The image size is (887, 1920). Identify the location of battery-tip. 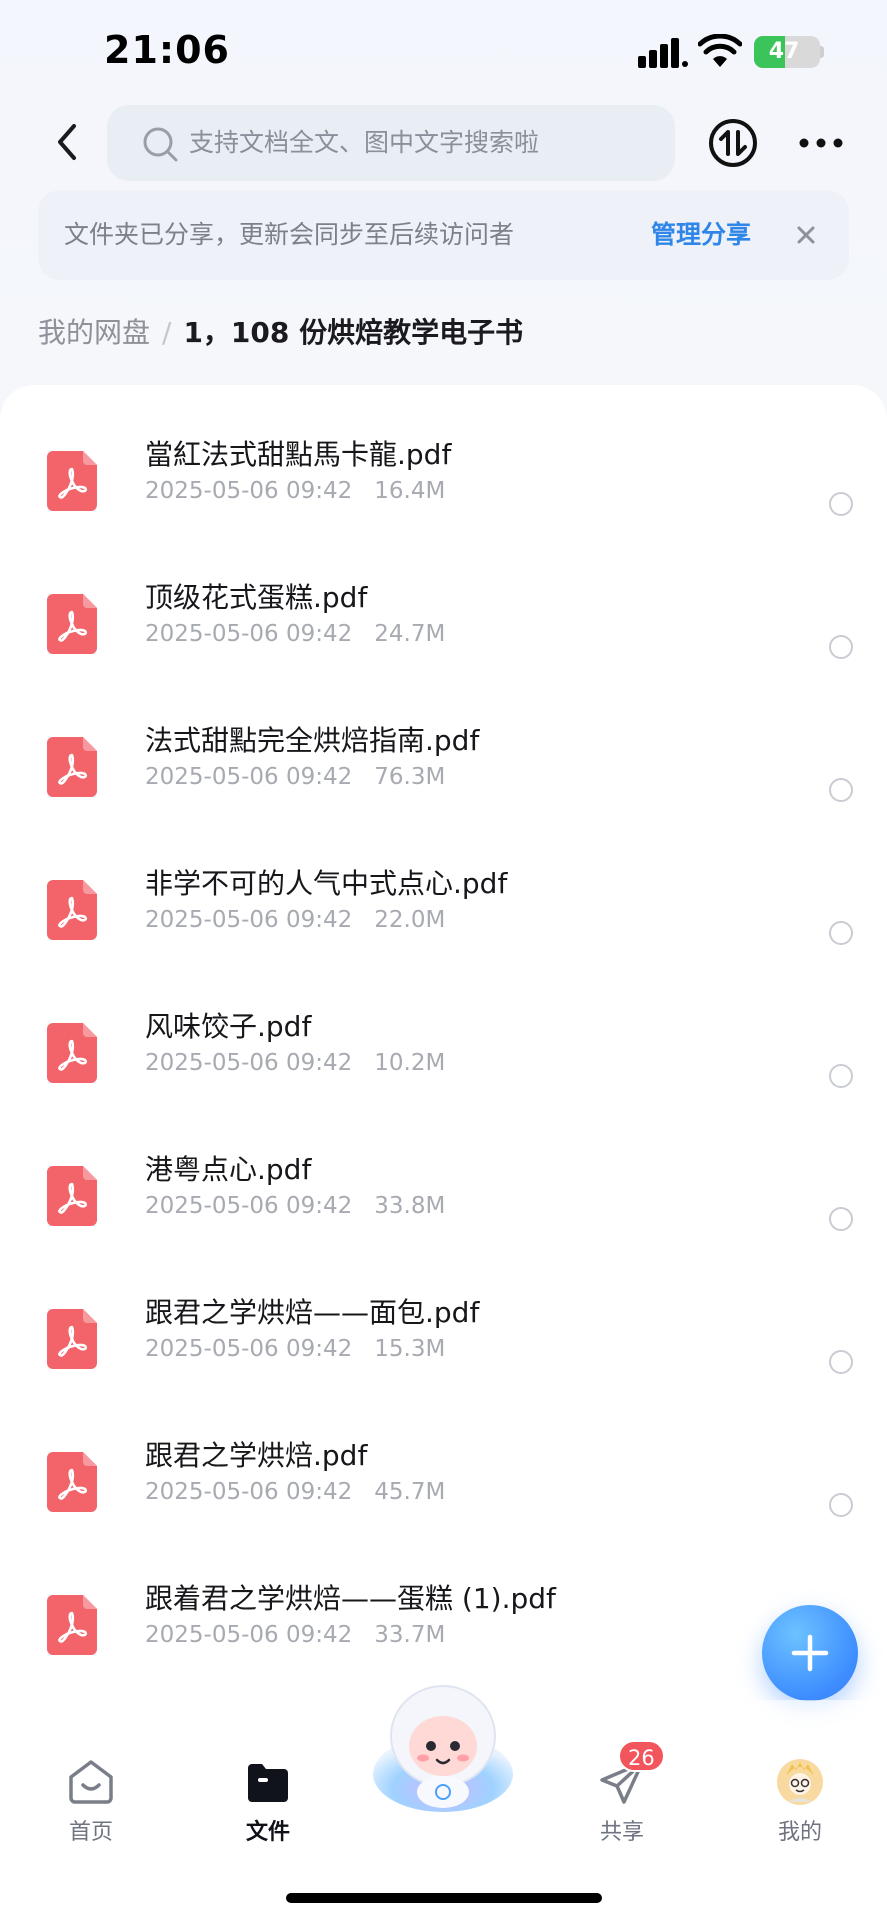
(822, 52).